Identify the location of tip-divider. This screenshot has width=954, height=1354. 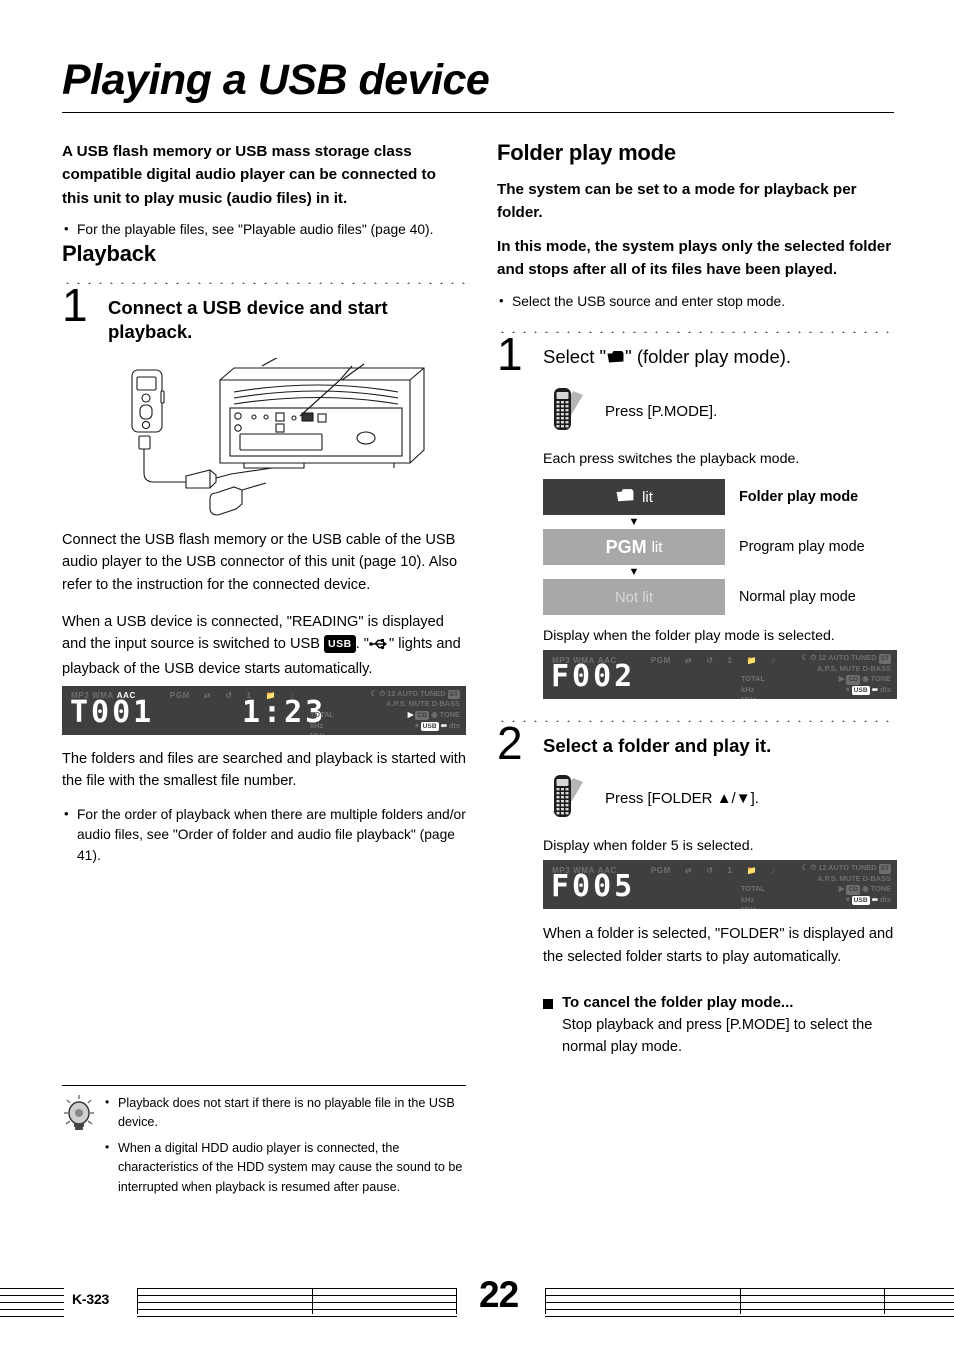
(264, 1085).